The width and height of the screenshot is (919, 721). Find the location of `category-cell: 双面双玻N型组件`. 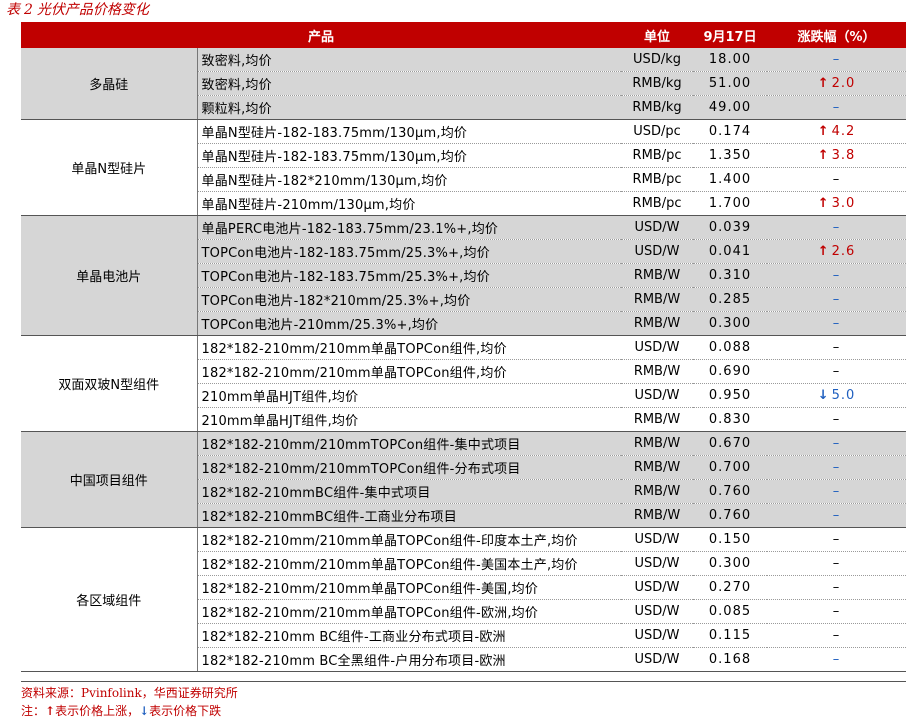

category-cell: 双面双玻N型组件 is located at coordinates (109, 383).